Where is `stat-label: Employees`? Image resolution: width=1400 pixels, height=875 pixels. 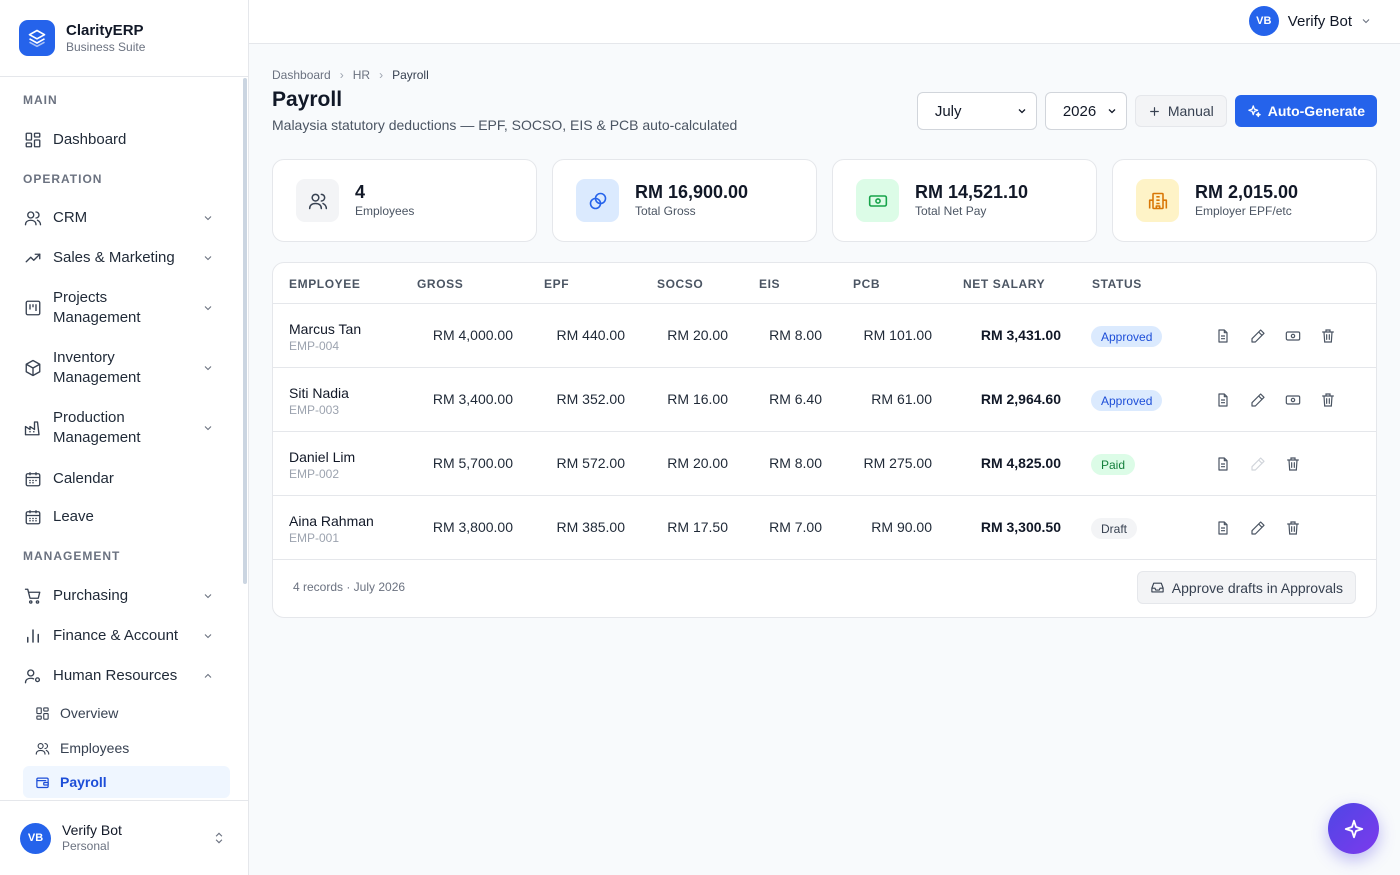
stat-label: Employees is located at coordinates (385, 211).